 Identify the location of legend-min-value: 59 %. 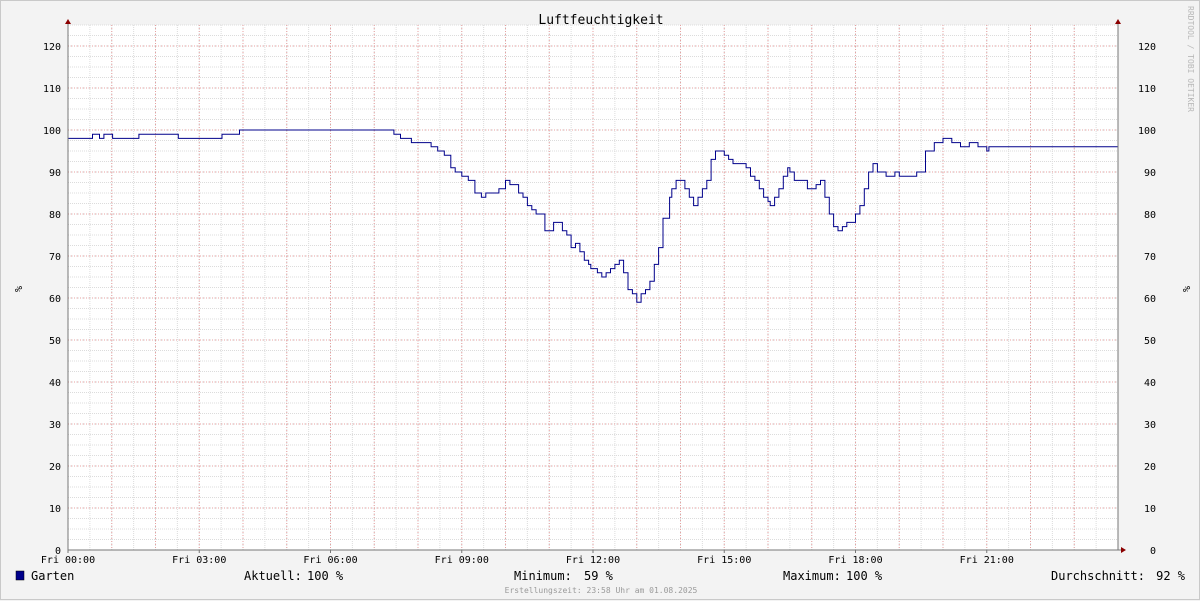
(599, 576).